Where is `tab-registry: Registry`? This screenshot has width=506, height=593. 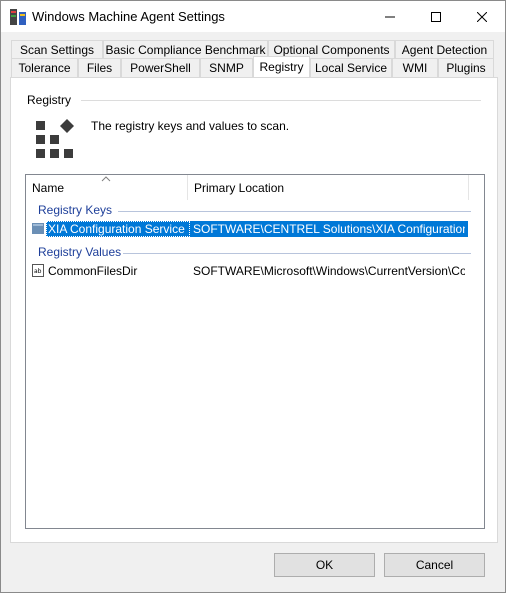
tab-registry: Registry is located at coordinates (281, 66).